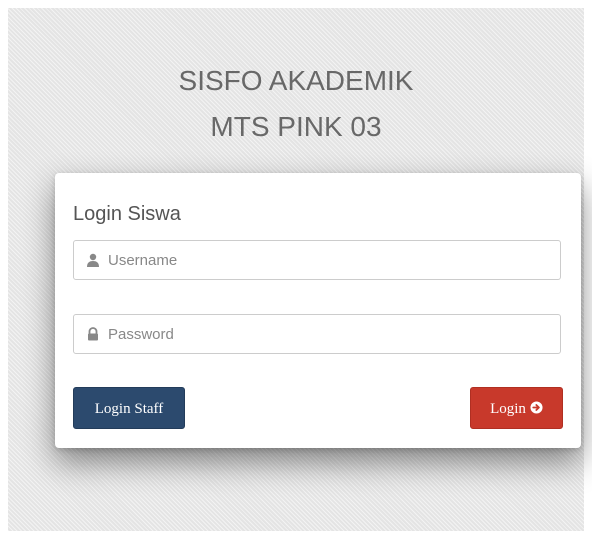 The image size is (592, 539). What do you see at coordinates (93, 334) in the screenshot?
I see `lock-icon` at bounding box center [93, 334].